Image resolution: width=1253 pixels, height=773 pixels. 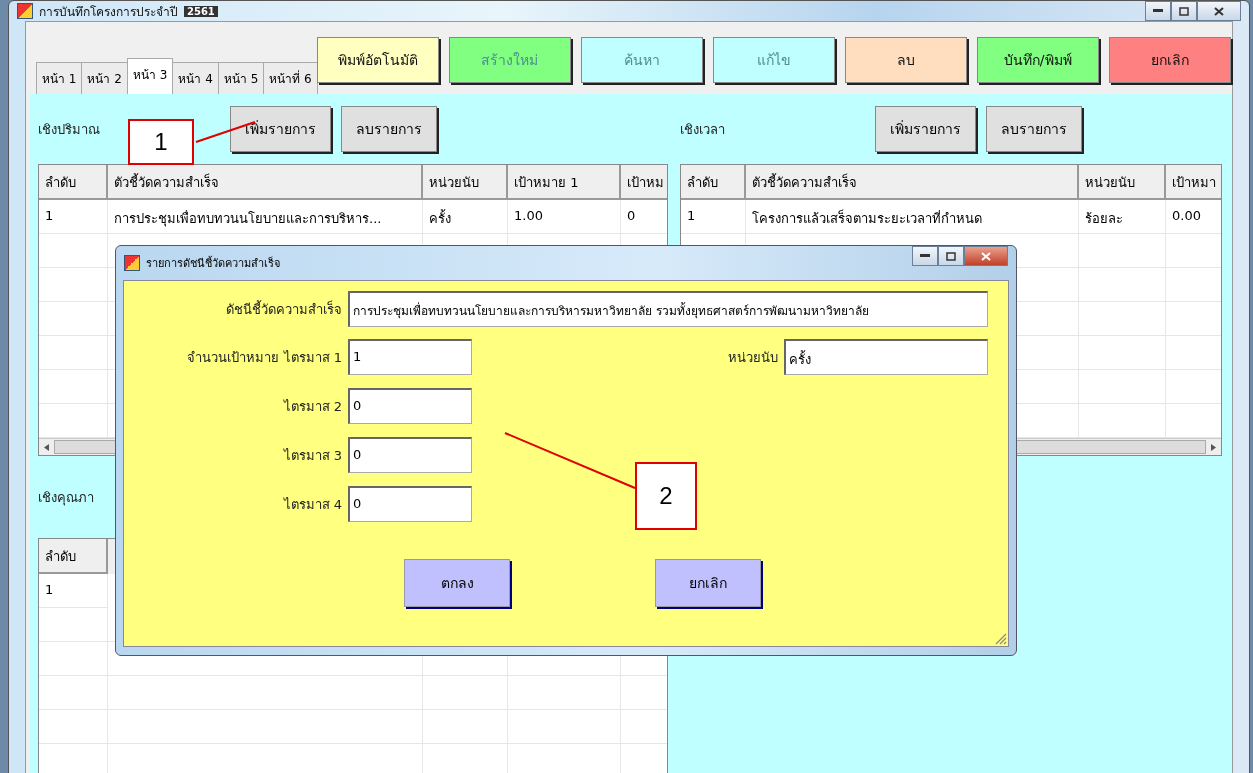 I want to click on page-tab: หน้า 3, so click(x=150, y=76).